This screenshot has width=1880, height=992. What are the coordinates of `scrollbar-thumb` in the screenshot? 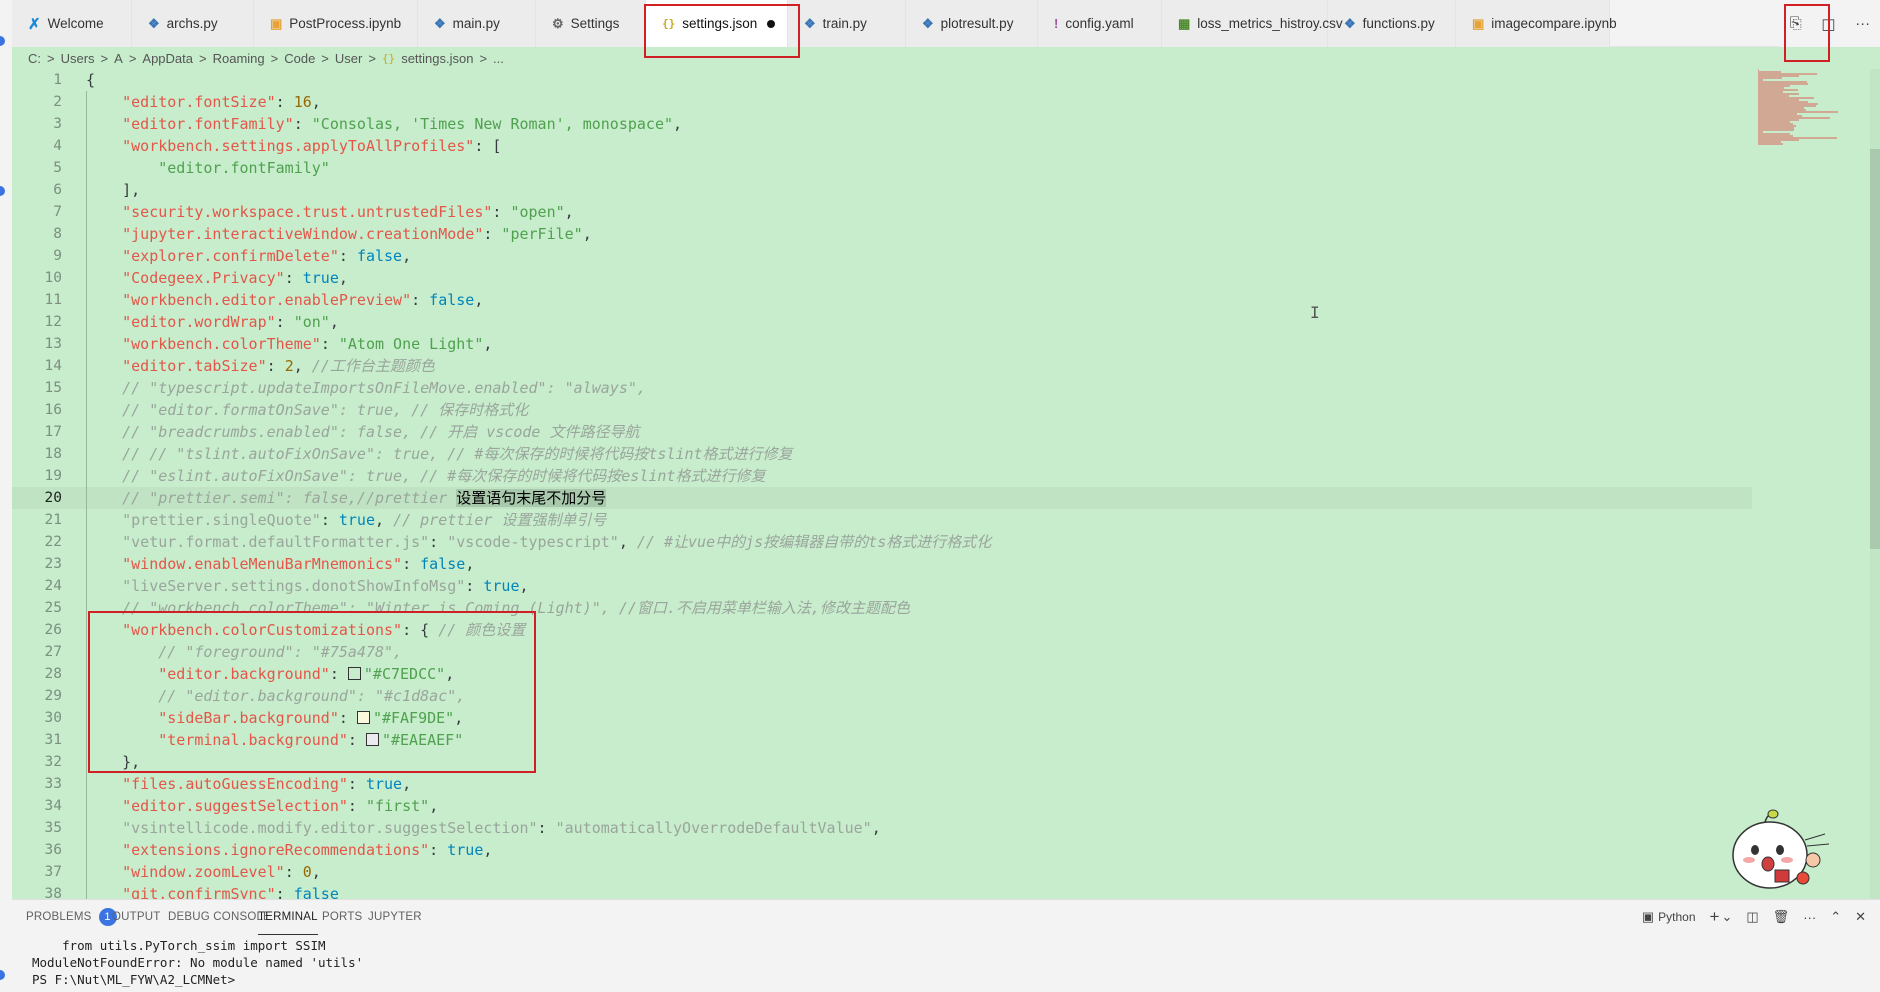 It's located at (1875, 349).